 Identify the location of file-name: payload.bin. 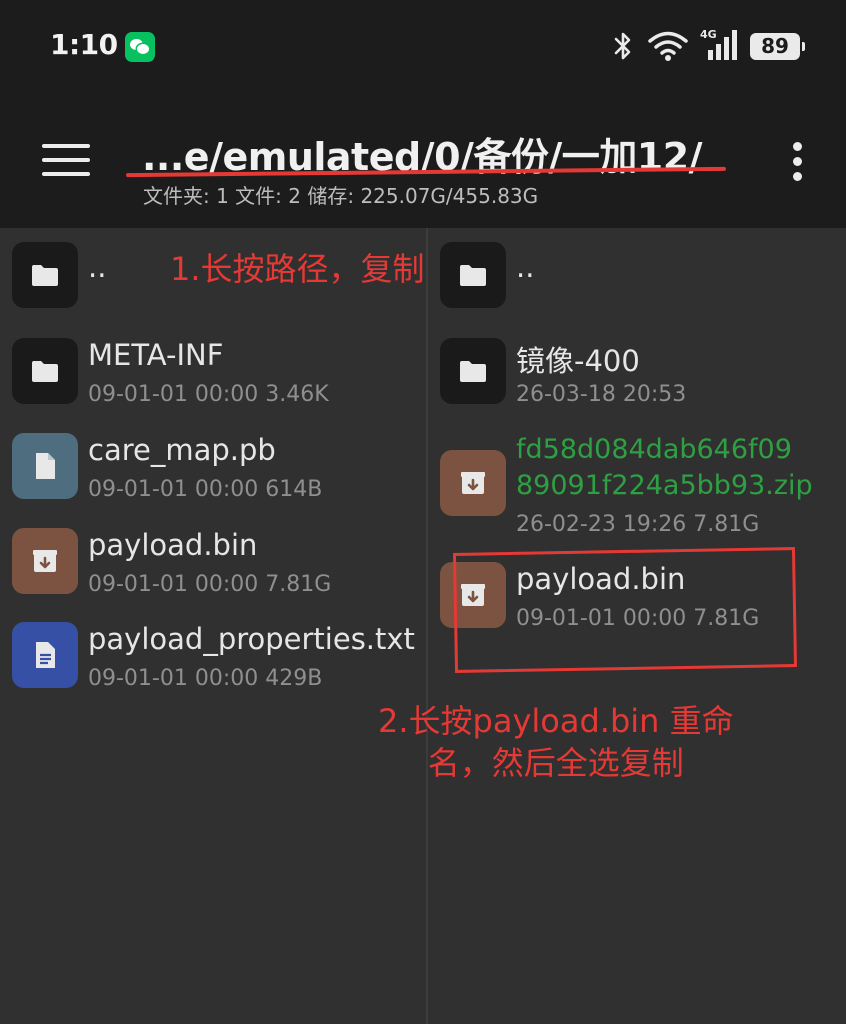
(173, 545).